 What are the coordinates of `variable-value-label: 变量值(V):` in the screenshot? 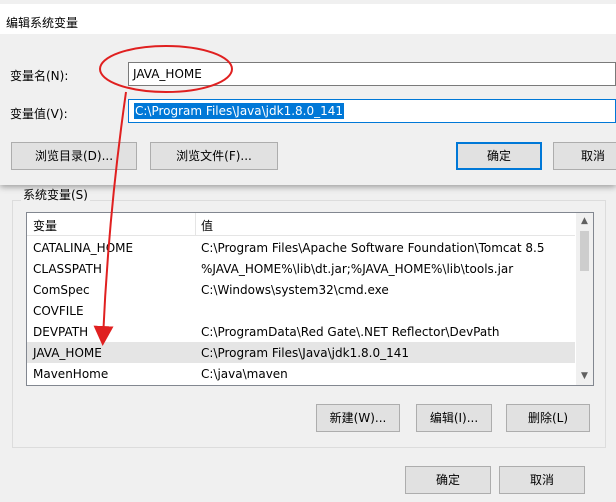 It's located at (39, 114).